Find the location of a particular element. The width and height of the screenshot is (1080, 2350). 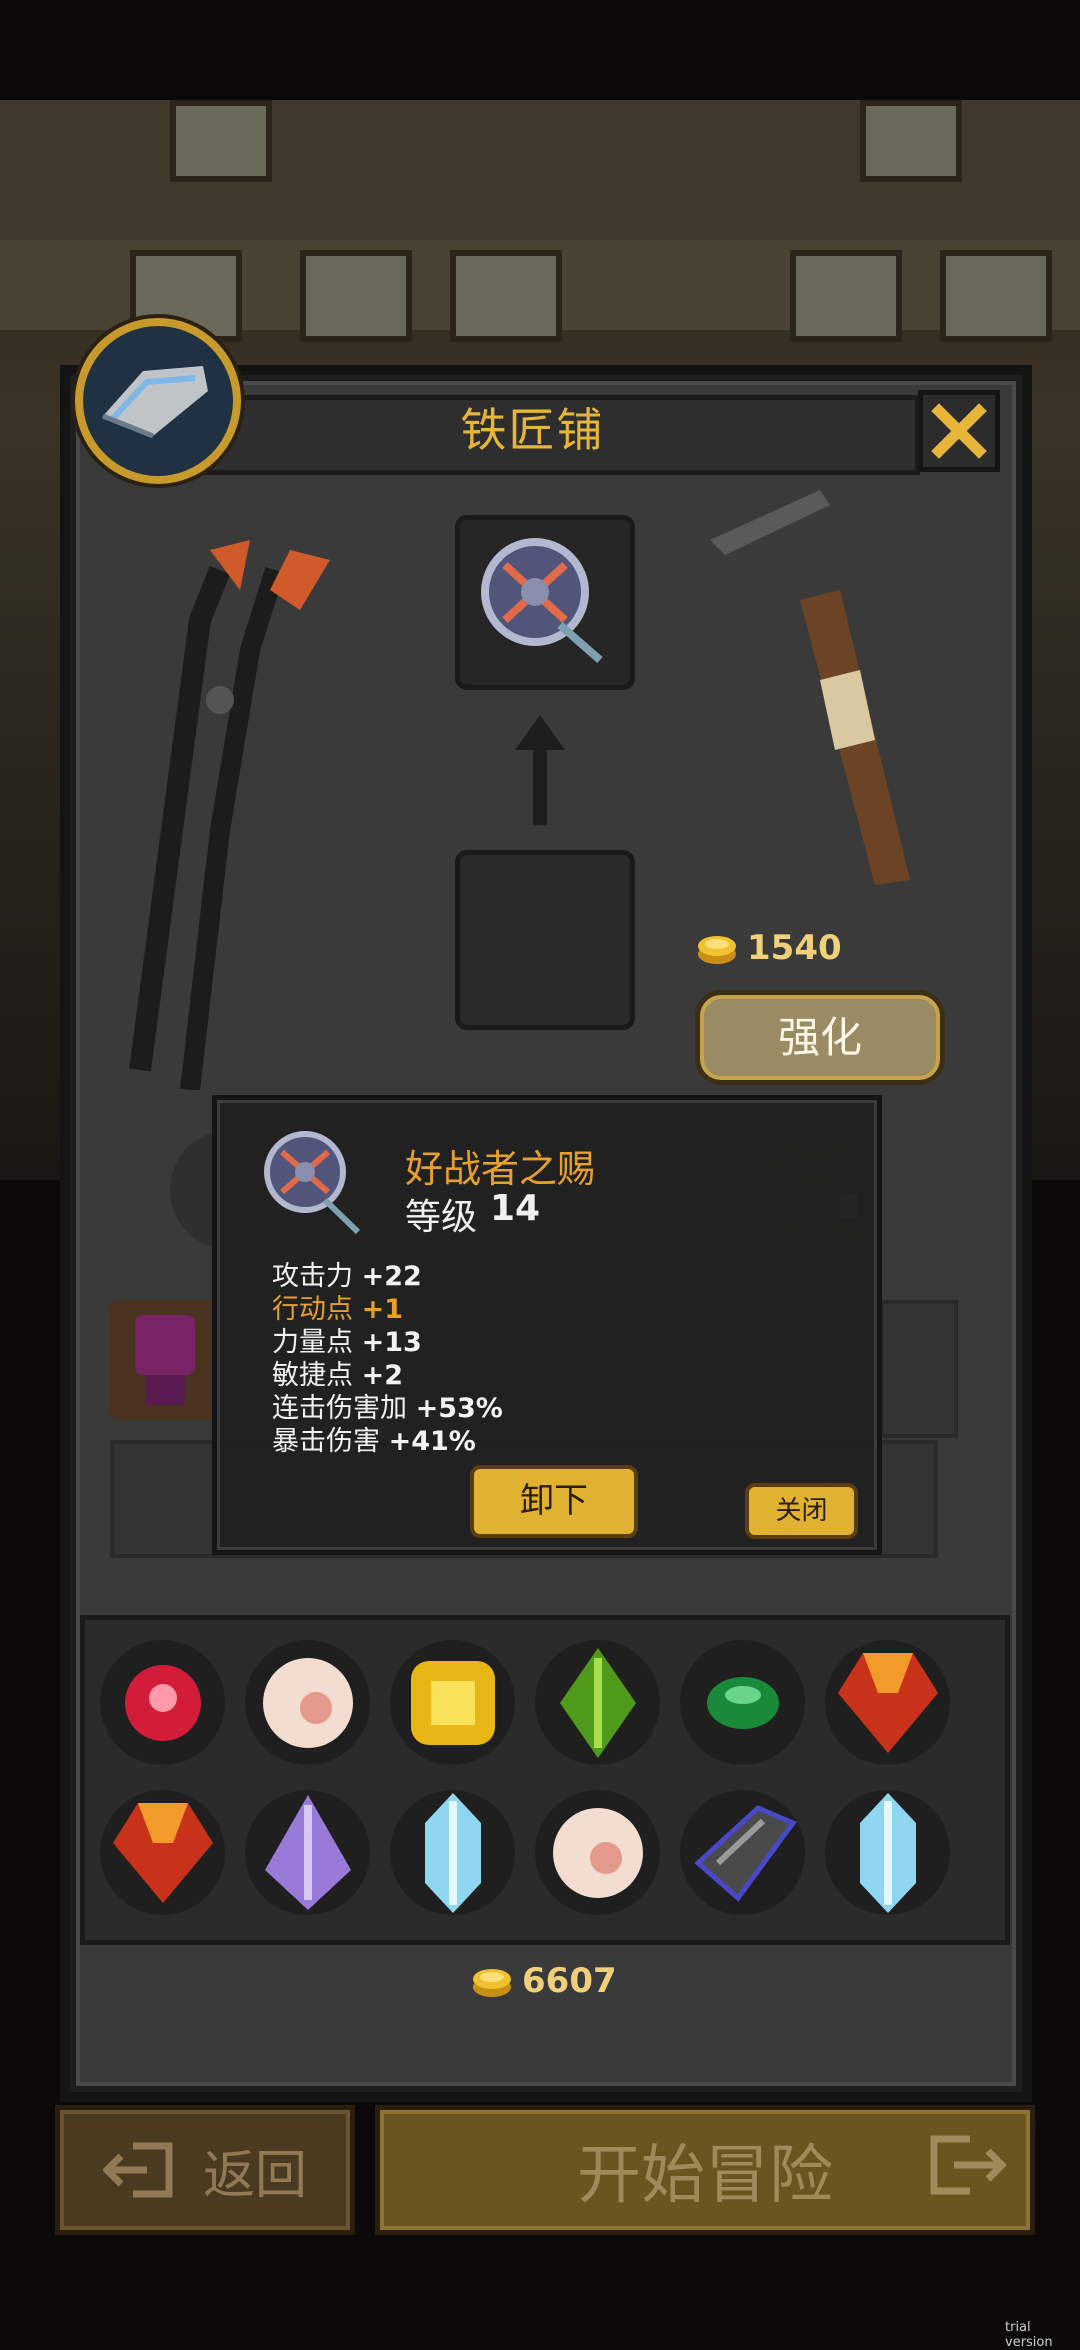

up-arrow-icon is located at coordinates (540, 770).